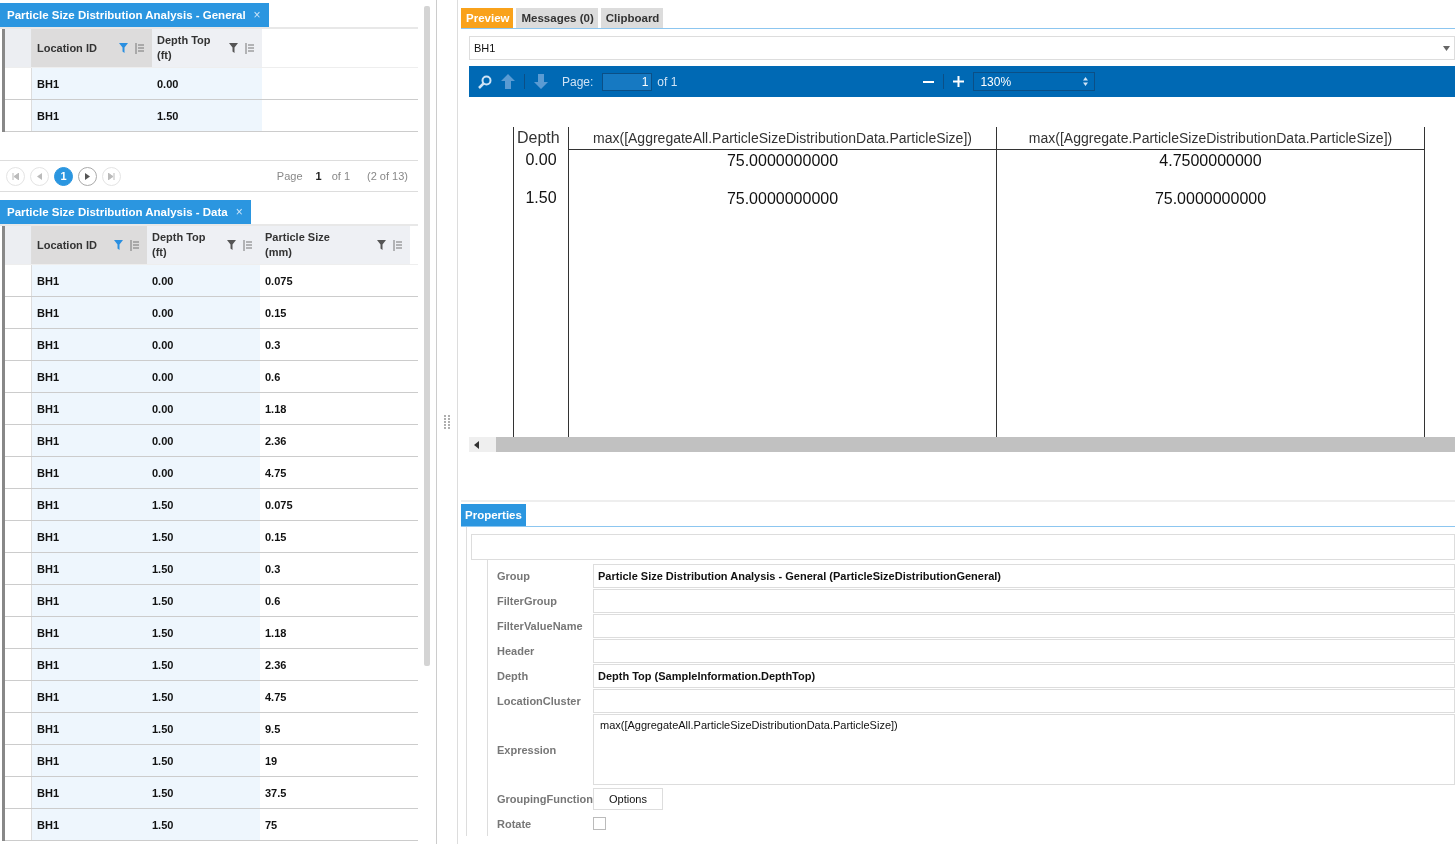 The height and width of the screenshot is (844, 1455). Describe the element at coordinates (335, 245) in the screenshot. I see `column-header: Particle Size (mm)` at that location.